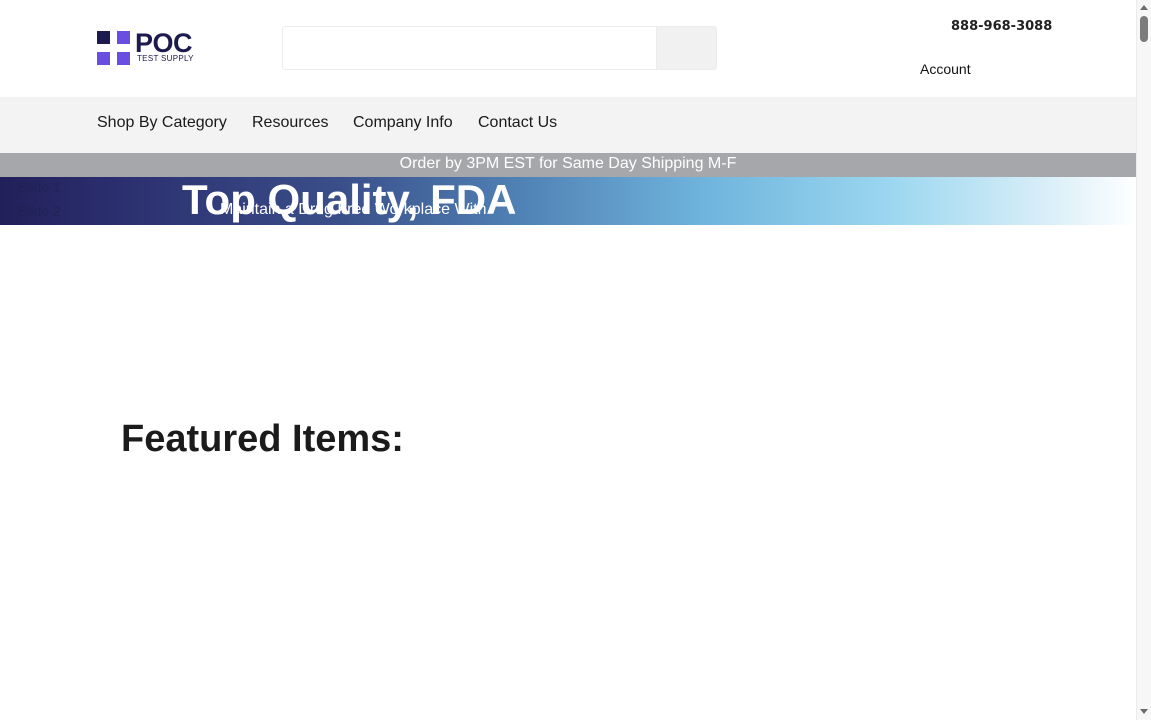 The height and width of the screenshot is (720, 1151). What do you see at coordinates (353, 209) in the screenshot?
I see `hero-subtext: Maintain a Drug Free Workplace With` at bounding box center [353, 209].